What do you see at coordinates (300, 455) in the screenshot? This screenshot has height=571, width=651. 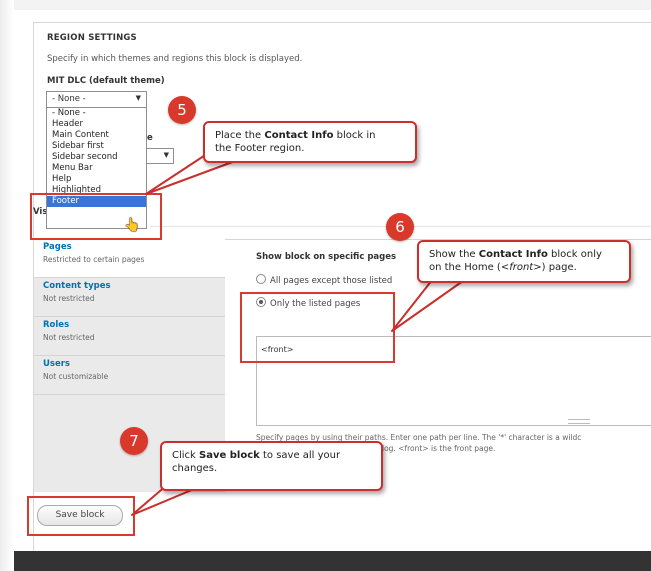 I see `callout-text: to save all your` at bounding box center [300, 455].